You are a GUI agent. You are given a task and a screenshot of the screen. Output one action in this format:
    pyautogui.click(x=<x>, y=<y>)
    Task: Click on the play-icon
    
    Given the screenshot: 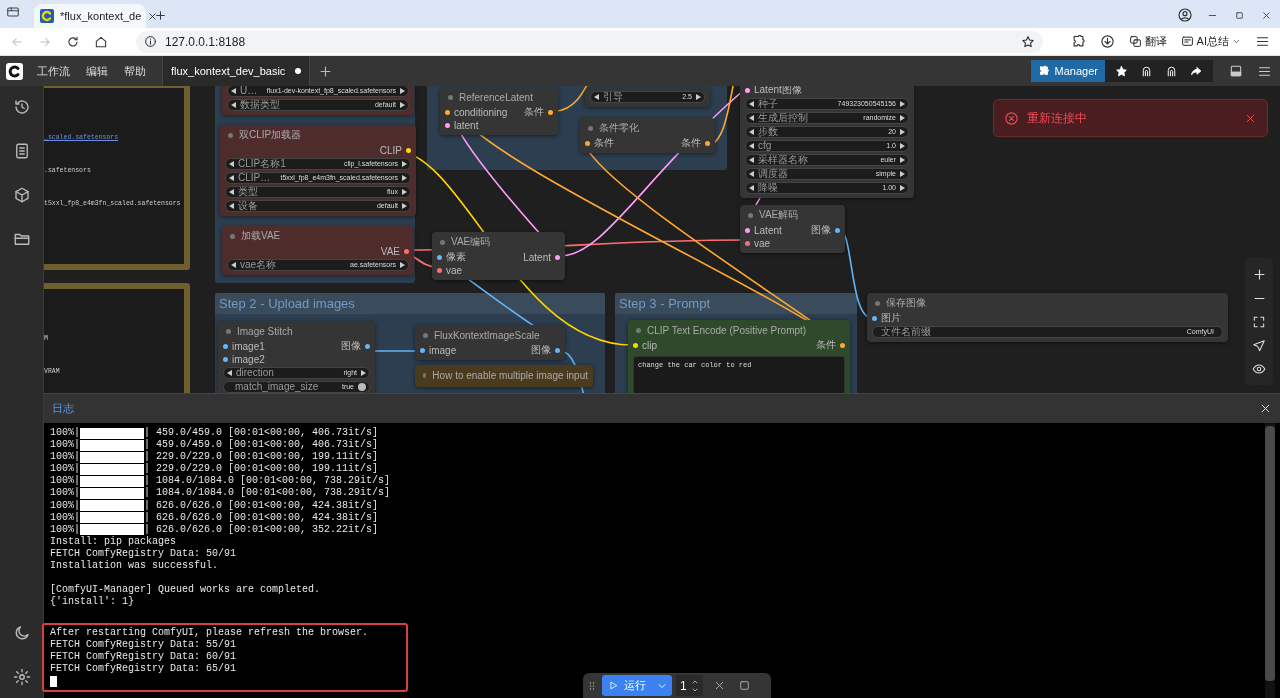 What is the action you would take?
    pyautogui.click(x=613, y=685)
    